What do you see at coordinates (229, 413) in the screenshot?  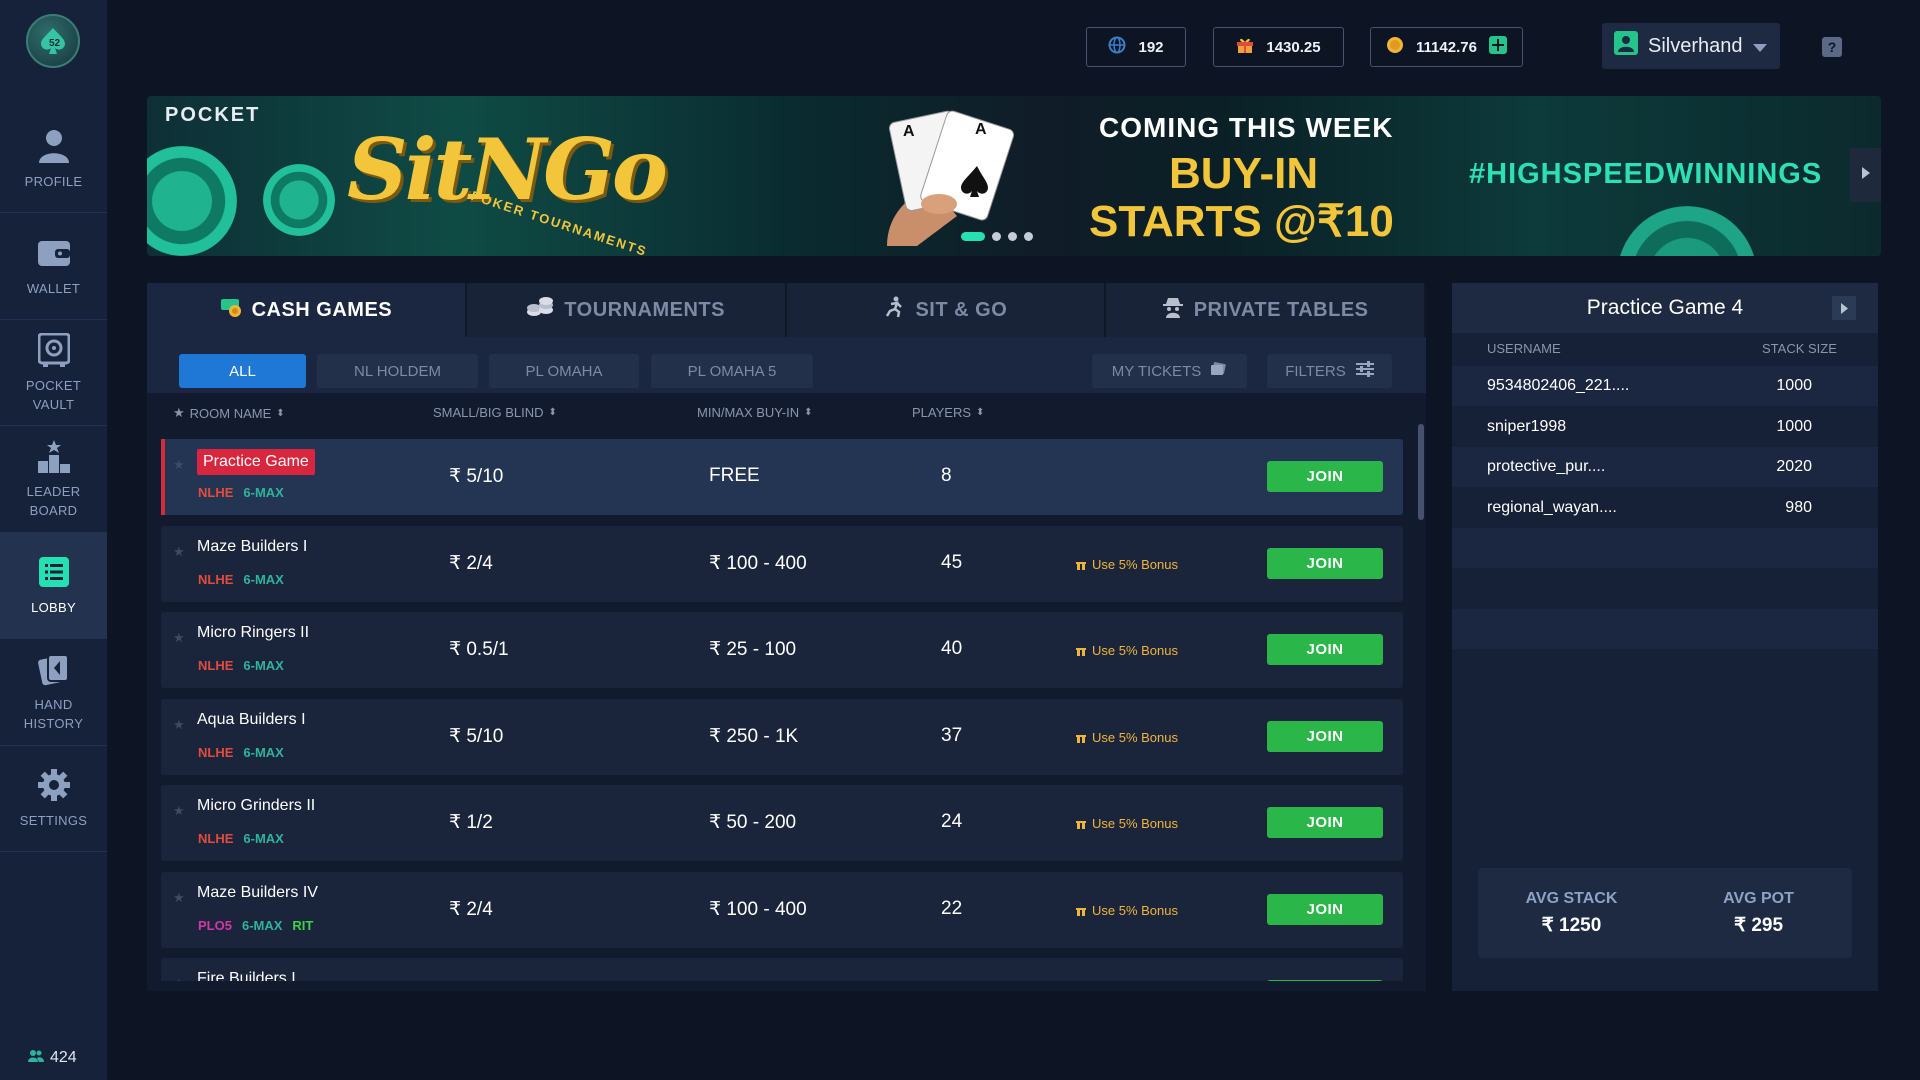 I see `col-room-name: ★ ROOM NAME ⬍` at bounding box center [229, 413].